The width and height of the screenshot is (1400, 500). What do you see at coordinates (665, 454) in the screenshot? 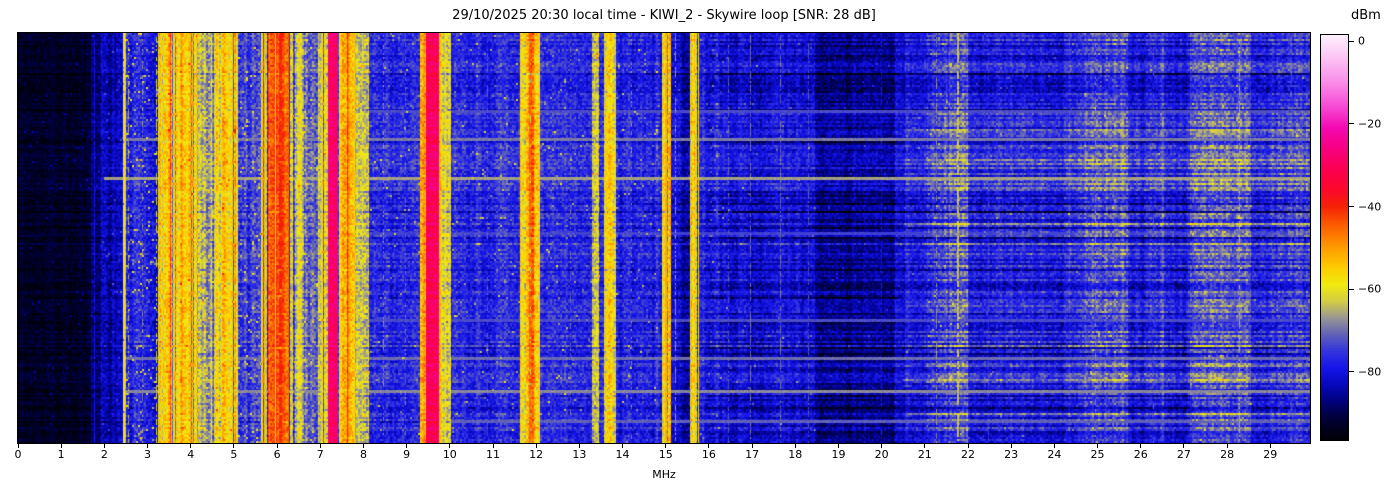
I see `x-tick-label: 15` at bounding box center [665, 454].